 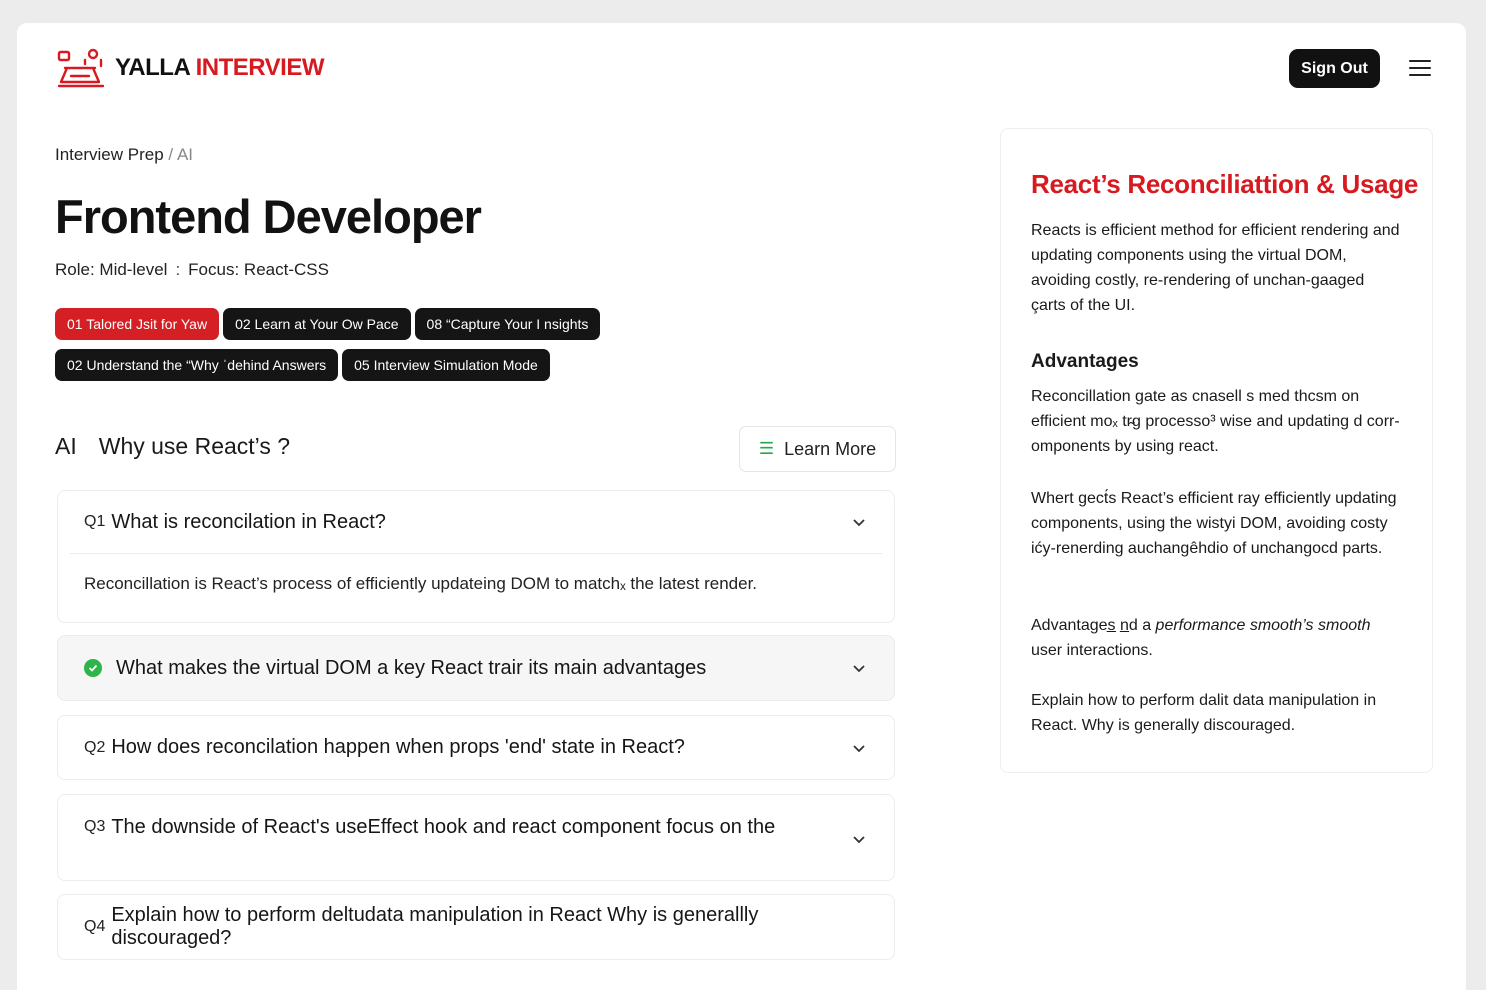 What do you see at coordinates (317, 324) in the screenshot?
I see `pill-learn-pace: 02 Learn at Your Ow Pace` at bounding box center [317, 324].